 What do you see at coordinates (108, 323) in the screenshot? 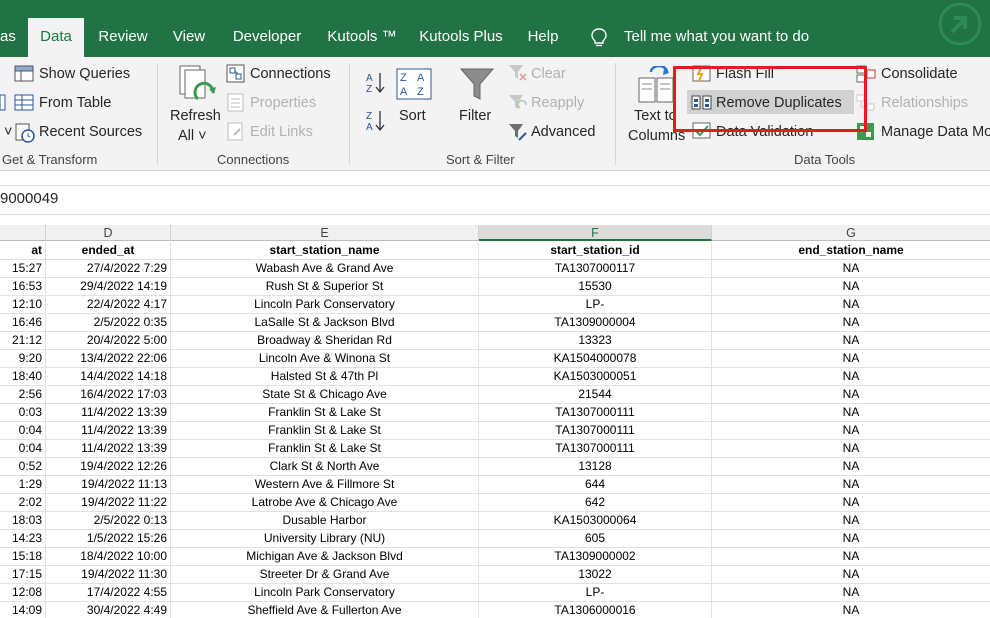
I see `table-cell: 2/5/2022 0:35` at bounding box center [108, 323].